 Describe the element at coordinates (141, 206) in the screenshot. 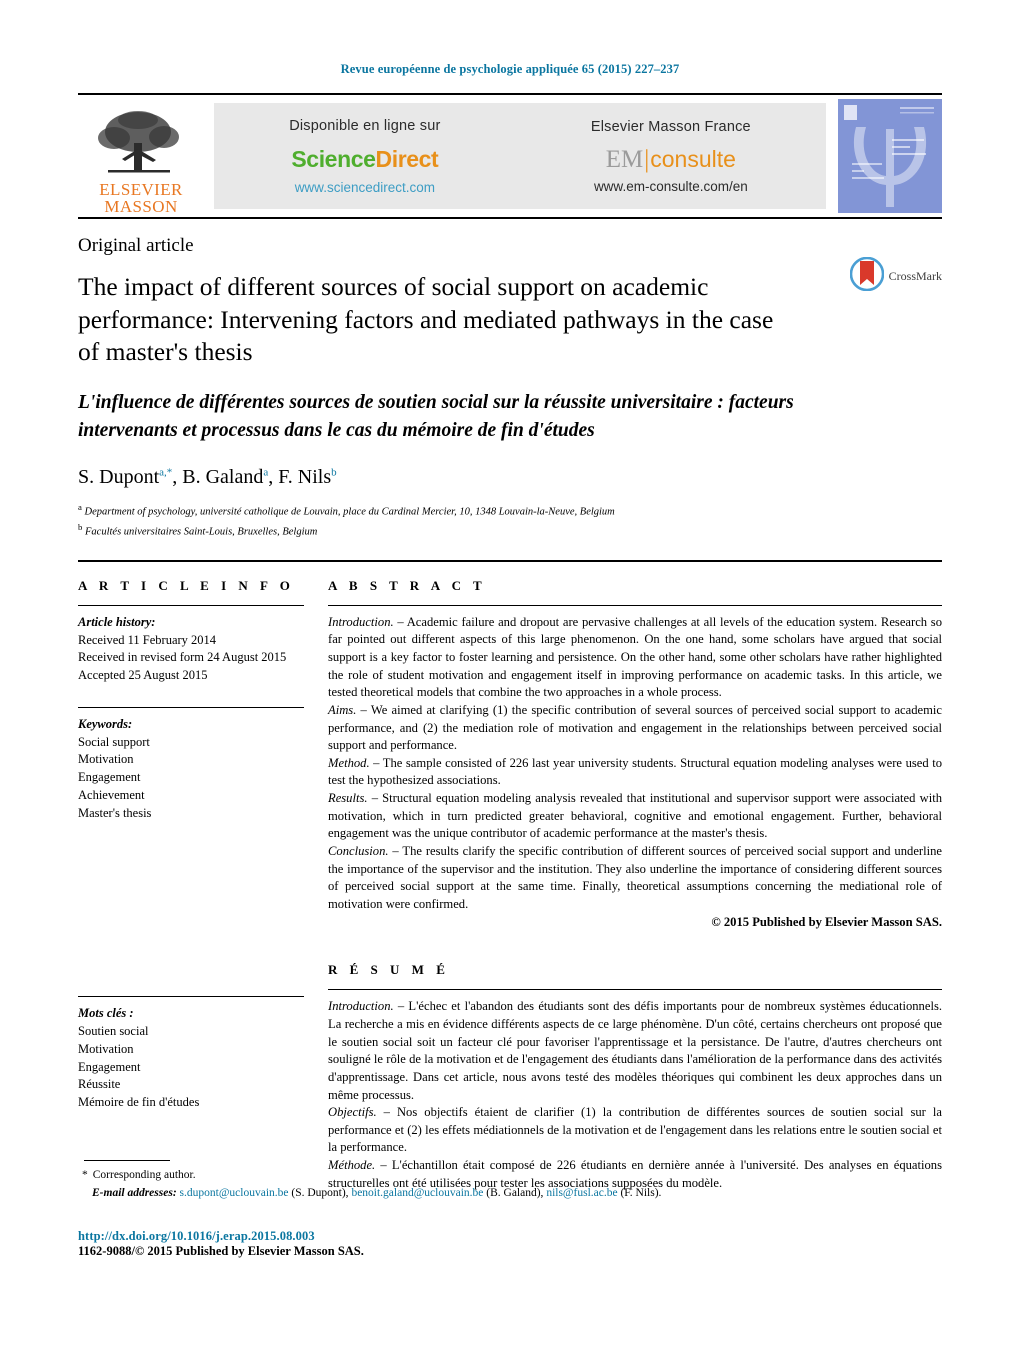

I see `elsevier-wordmark-line2: MASSON` at that location.